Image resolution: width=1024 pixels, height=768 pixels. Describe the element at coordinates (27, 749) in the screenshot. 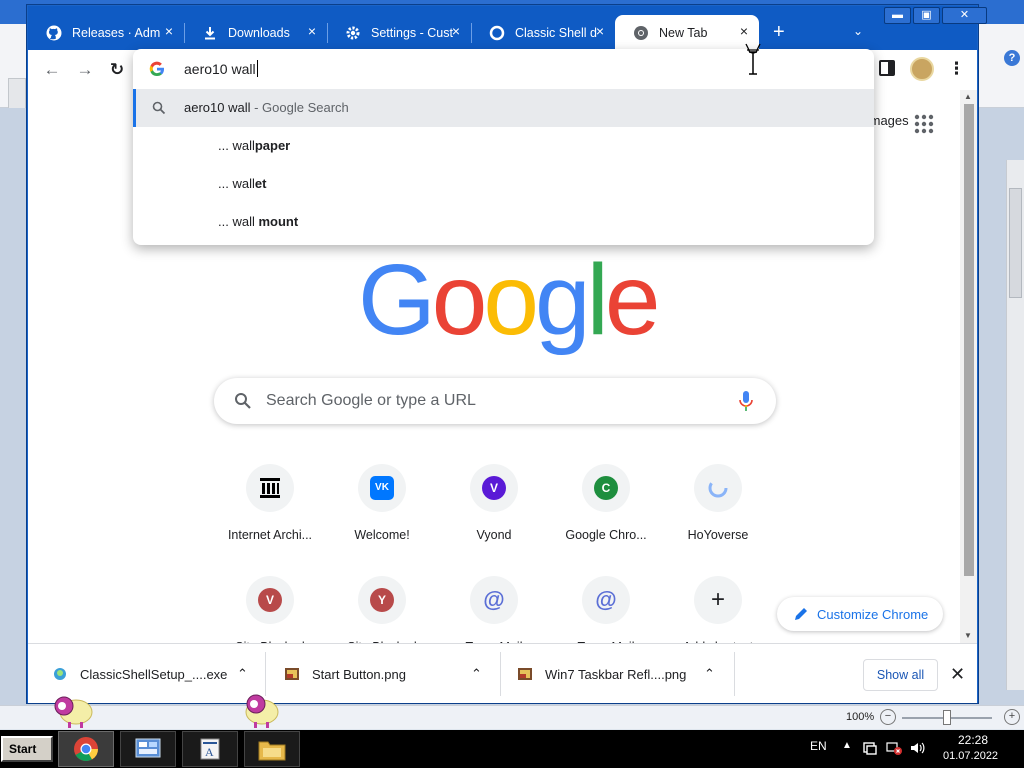

I see `start-button: Start` at that location.